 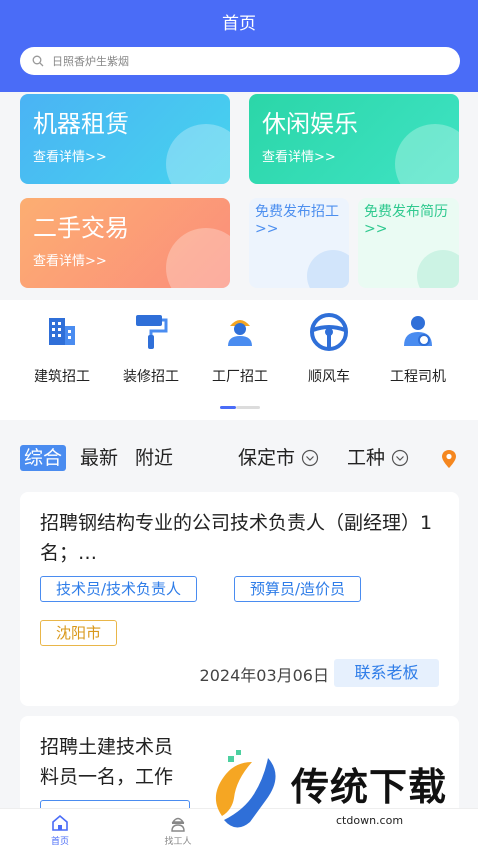 What do you see at coordinates (239, 24) in the screenshot?
I see `page-title: 首页` at bounding box center [239, 24].